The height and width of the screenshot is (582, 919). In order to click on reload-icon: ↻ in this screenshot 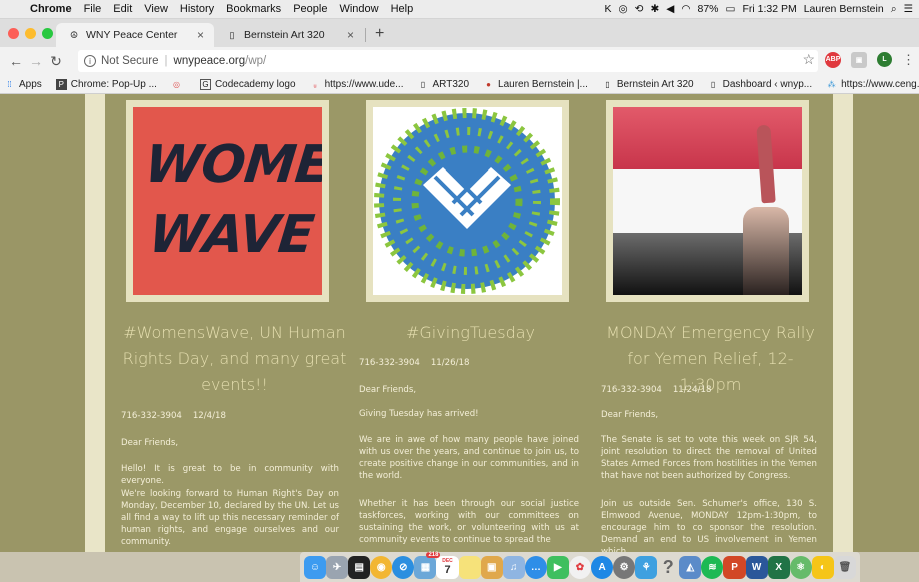, I will do `click(56, 61)`.